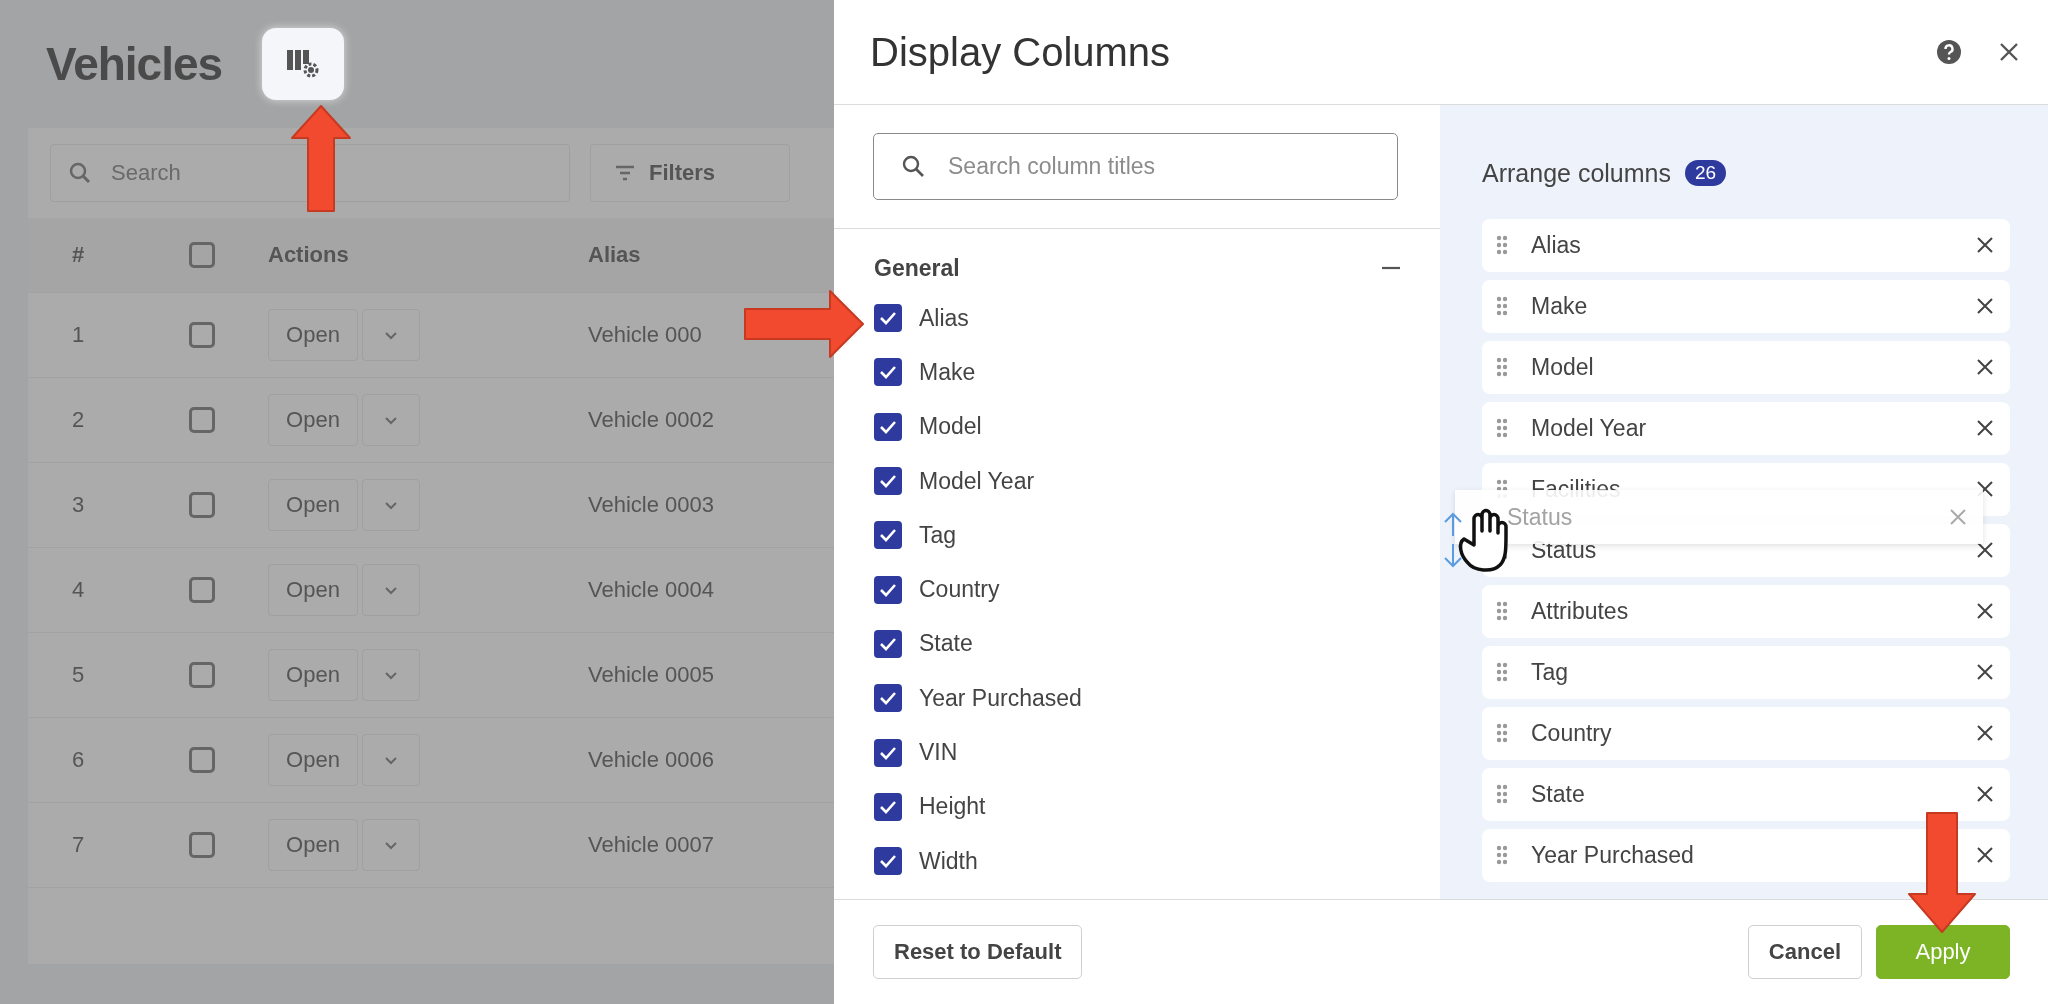  Describe the element at coordinates (944, 318) in the screenshot. I see `checkbox-label: Alias` at that location.